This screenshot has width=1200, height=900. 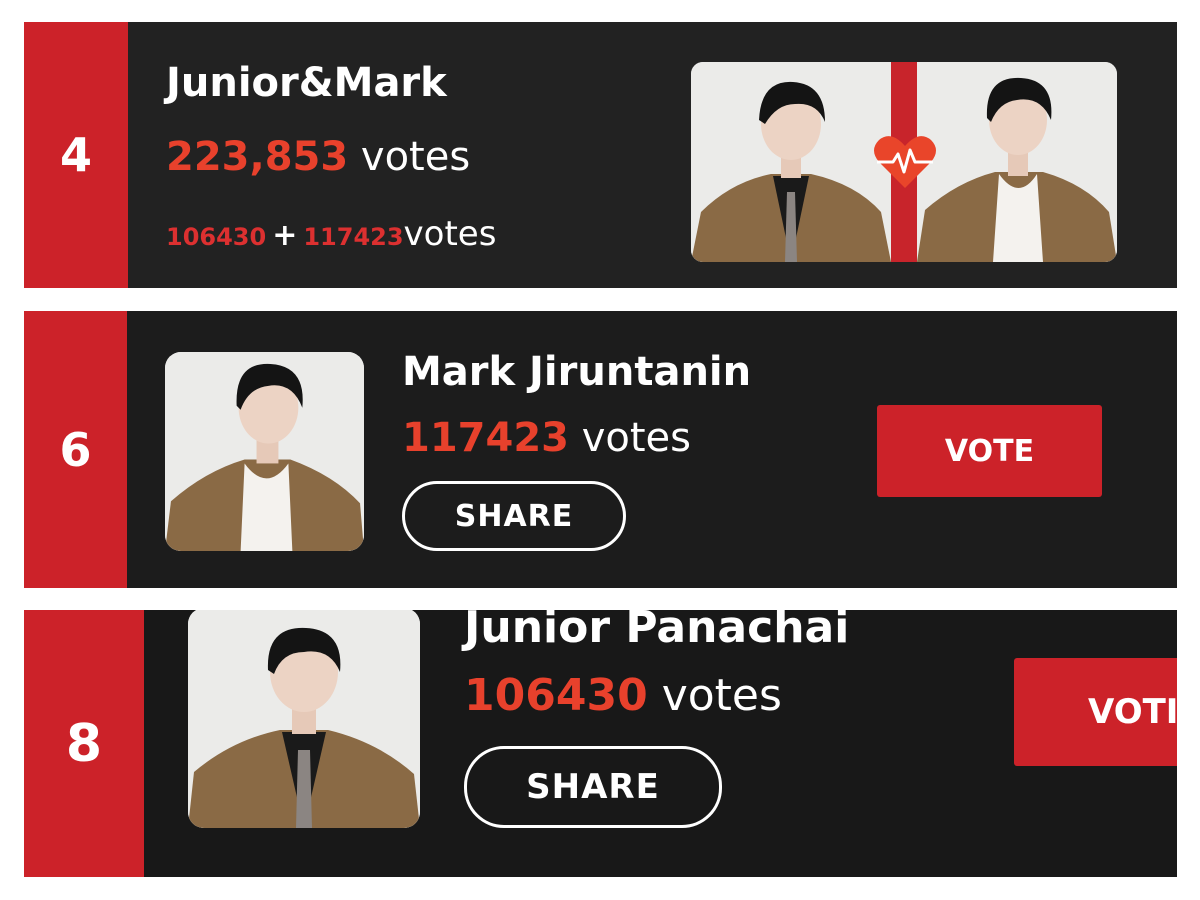 I want to click on vote-number: 117423, so click(x=485, y=438).